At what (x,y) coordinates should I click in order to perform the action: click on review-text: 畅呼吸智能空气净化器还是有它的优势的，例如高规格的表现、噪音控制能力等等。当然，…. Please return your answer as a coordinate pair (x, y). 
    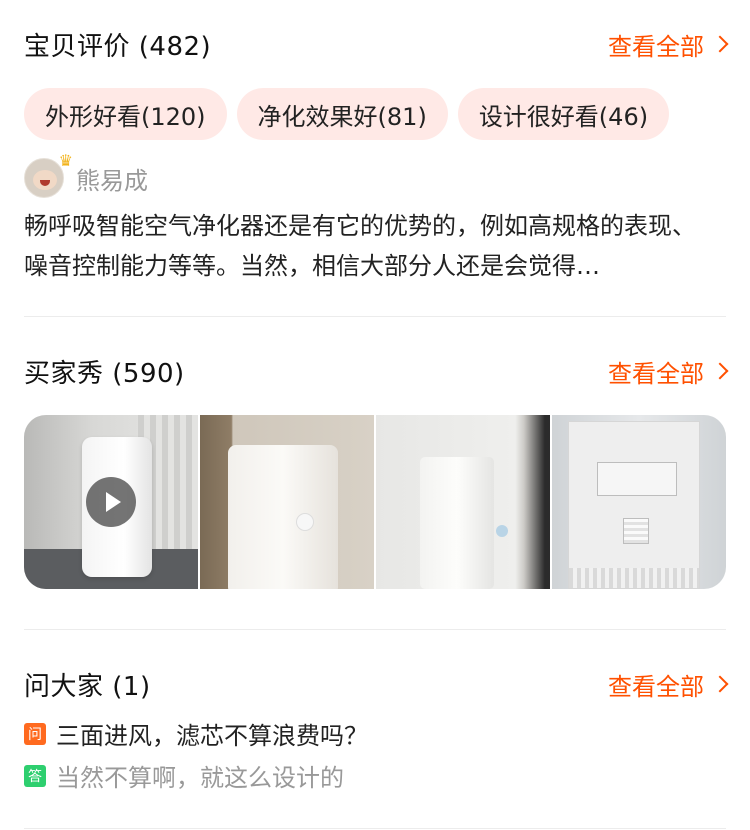
    Looking at the image, I should click on (369, 246).